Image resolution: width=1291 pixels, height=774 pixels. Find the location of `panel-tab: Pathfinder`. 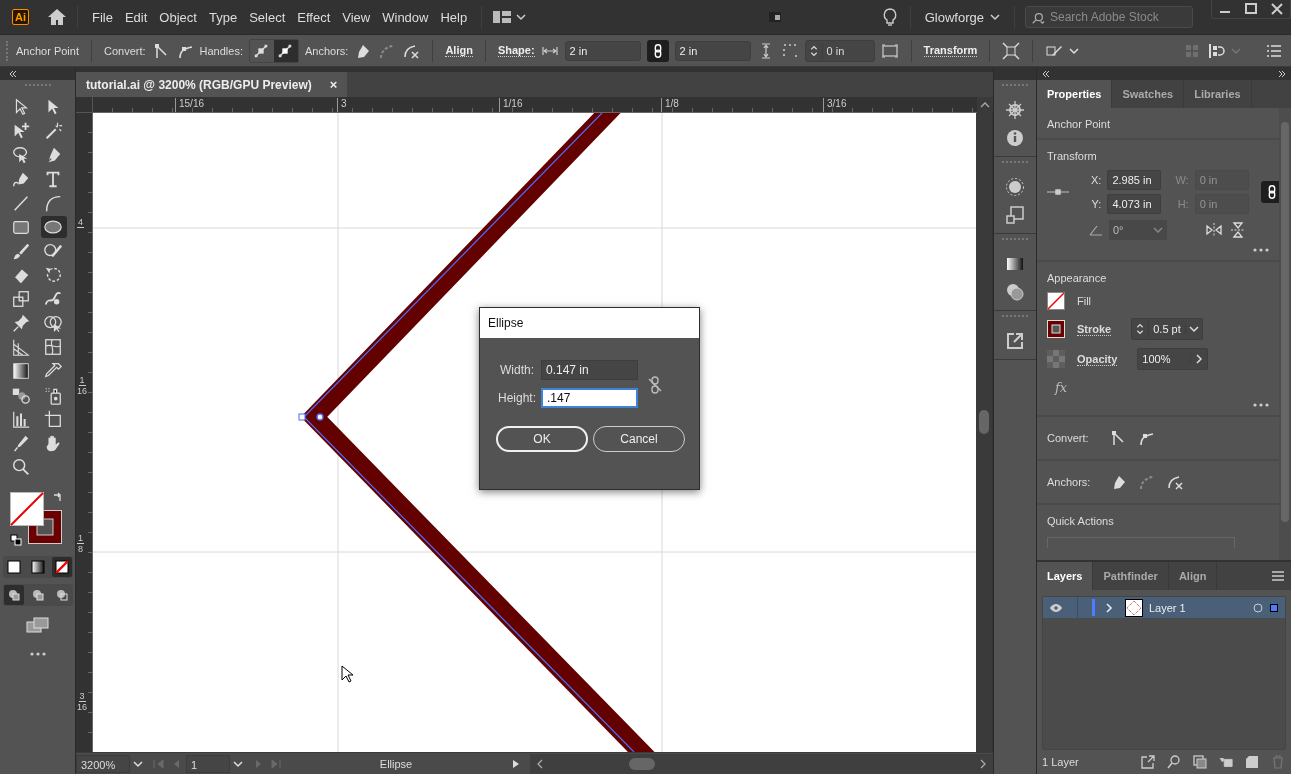

panel-tab: Pathfinder is located at coordinates (1131, 576).